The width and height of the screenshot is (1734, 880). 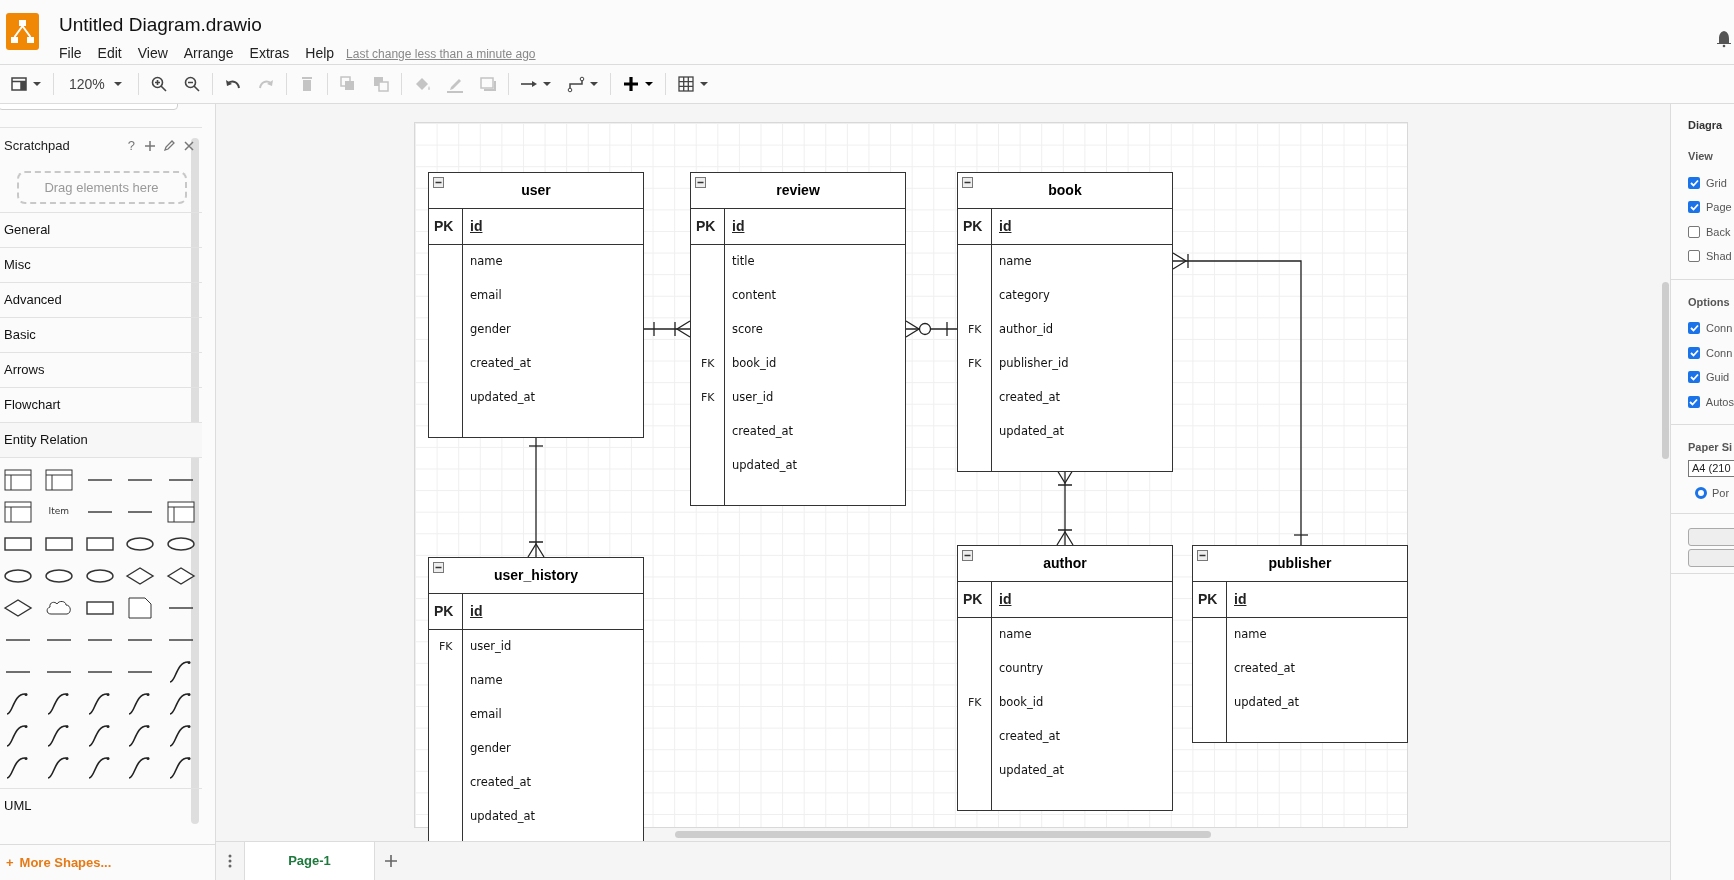 I want to click on option-label: Conn, so click(x=1719, y=353).